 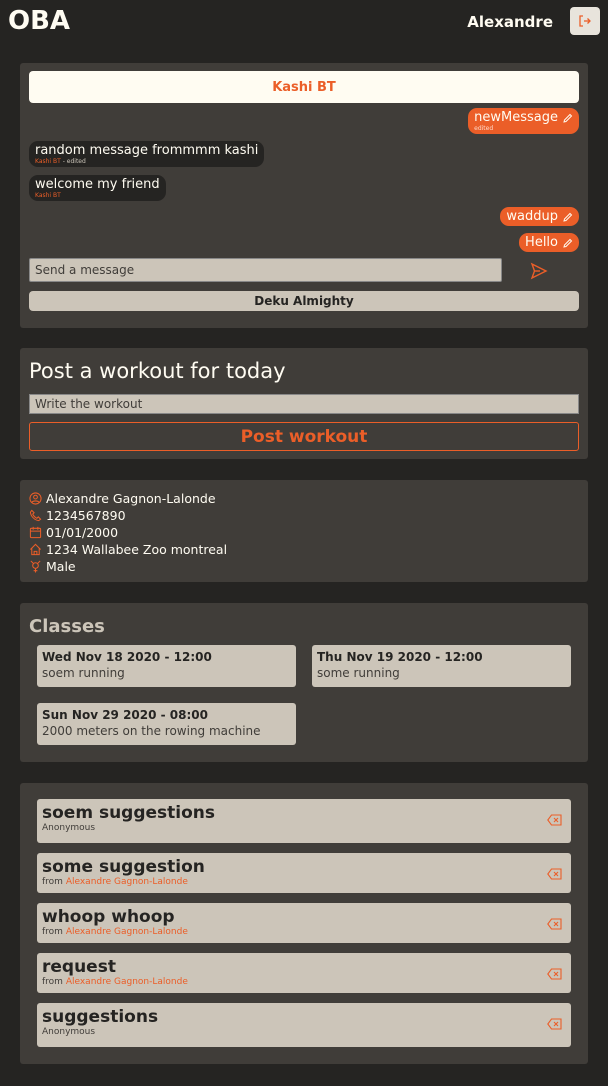 I want to click on class-description: soem running, so click(x=83, y=673).